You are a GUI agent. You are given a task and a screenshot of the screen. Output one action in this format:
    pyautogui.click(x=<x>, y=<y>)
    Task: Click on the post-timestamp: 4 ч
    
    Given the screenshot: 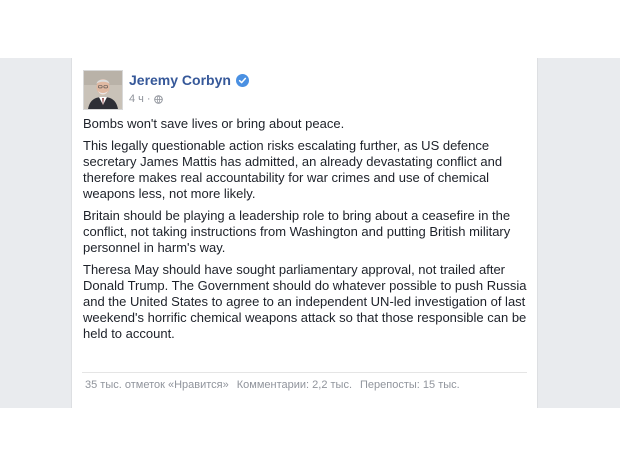 What is the action you would take?
    pyautogui.click(x=136, y=99)
    